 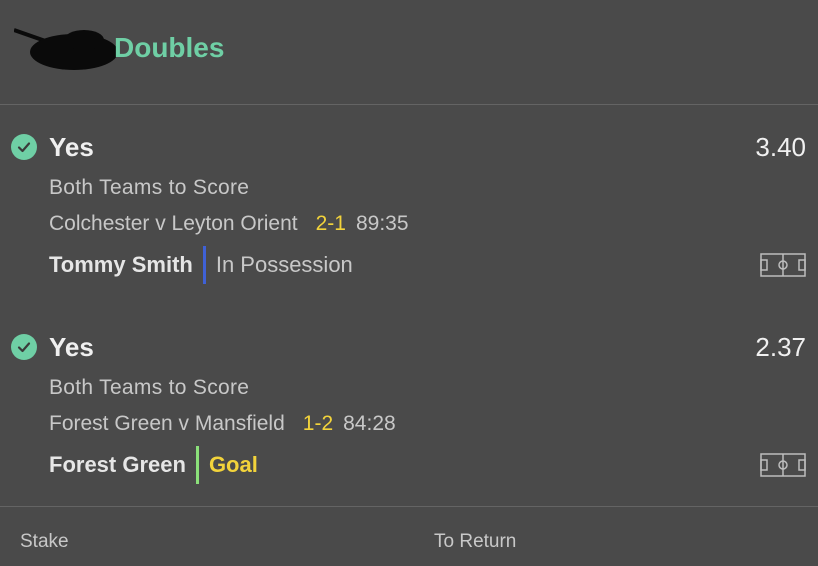 What do you see at coordinates (780, 347) in the screenshot?
I see `odds-value: 2.37` at bounding box center [780, 347].